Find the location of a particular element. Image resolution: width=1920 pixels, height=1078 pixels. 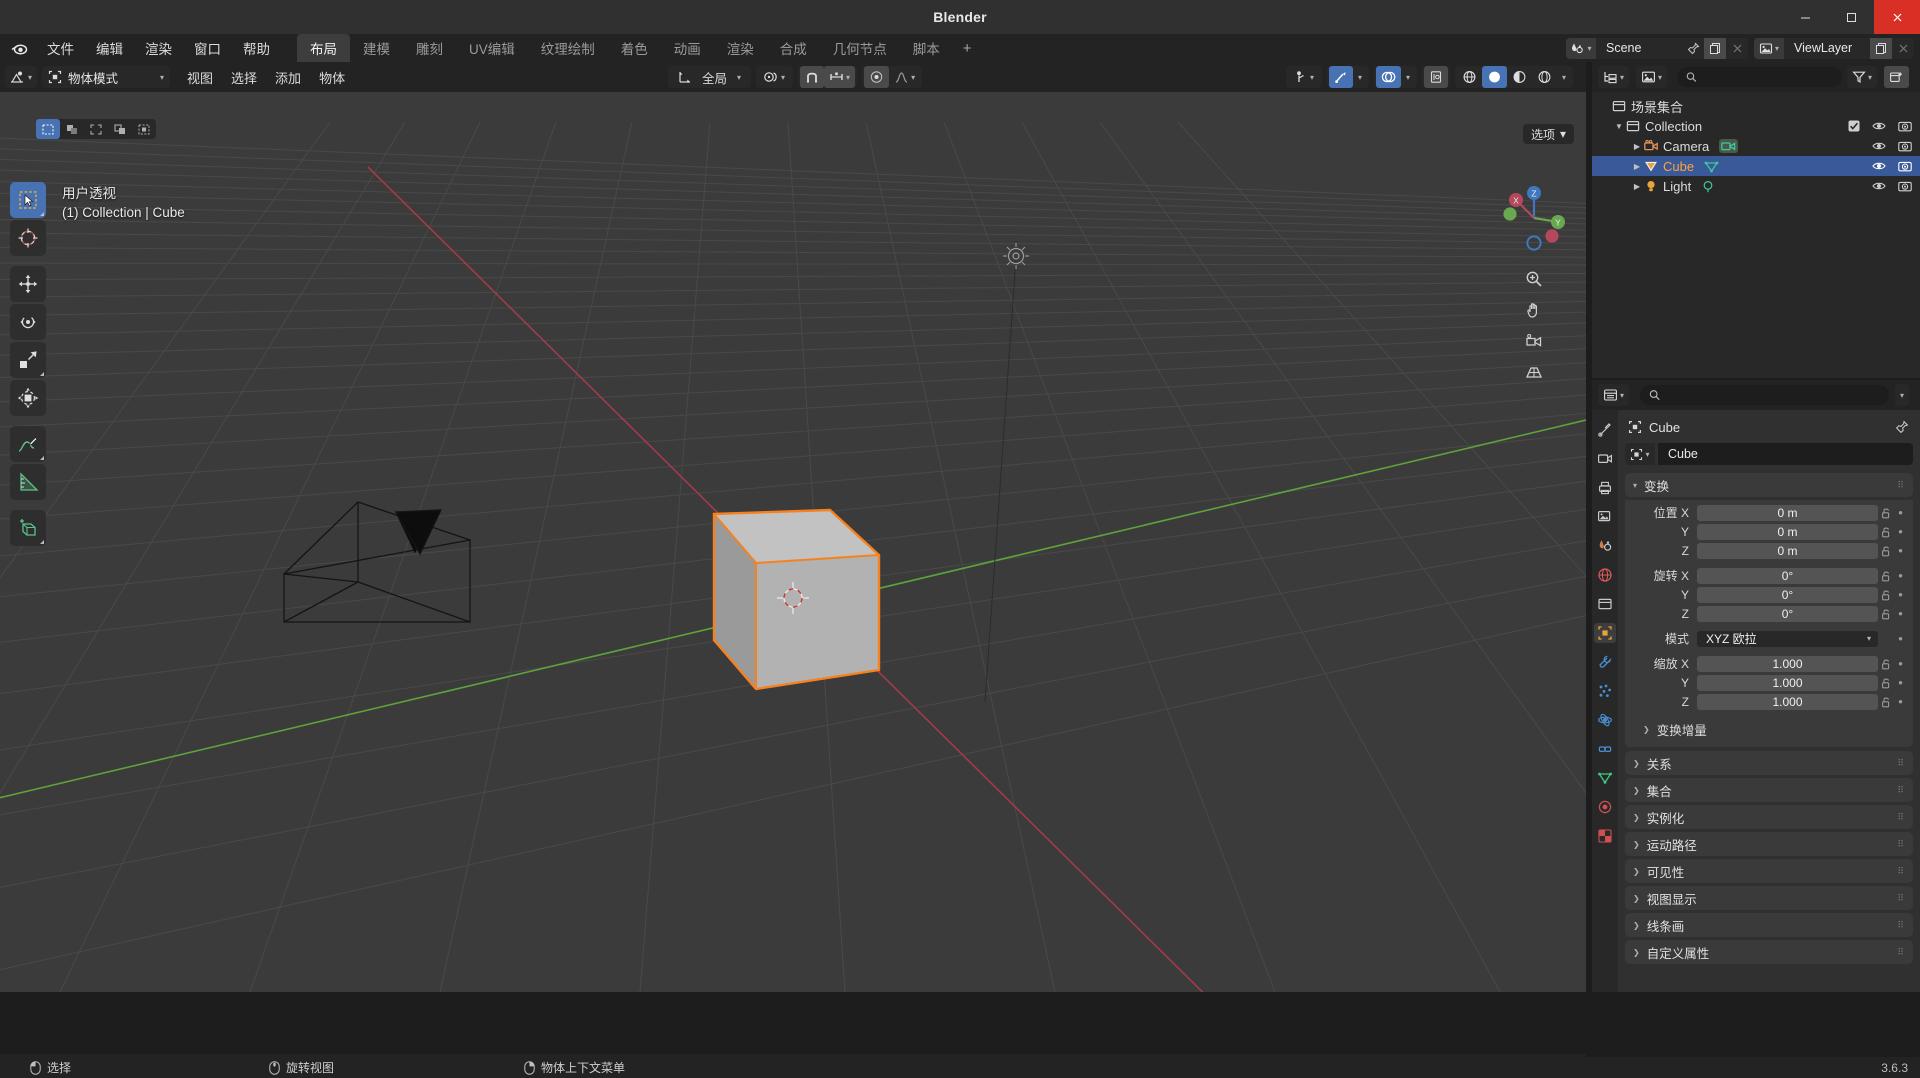

rotation-y-field: 0° is located at coordinates (1787, 594).